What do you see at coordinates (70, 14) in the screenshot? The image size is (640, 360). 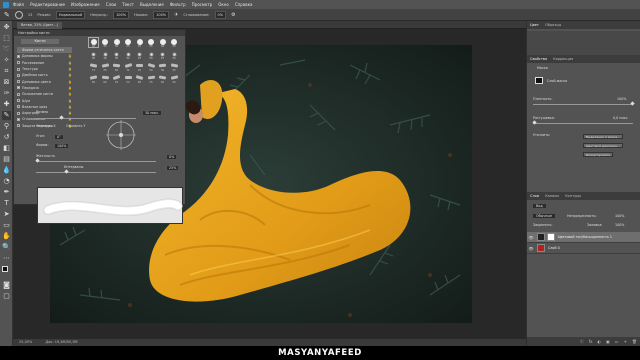 I see `mode-select: Нормальный` at bounding box center [70, 14].